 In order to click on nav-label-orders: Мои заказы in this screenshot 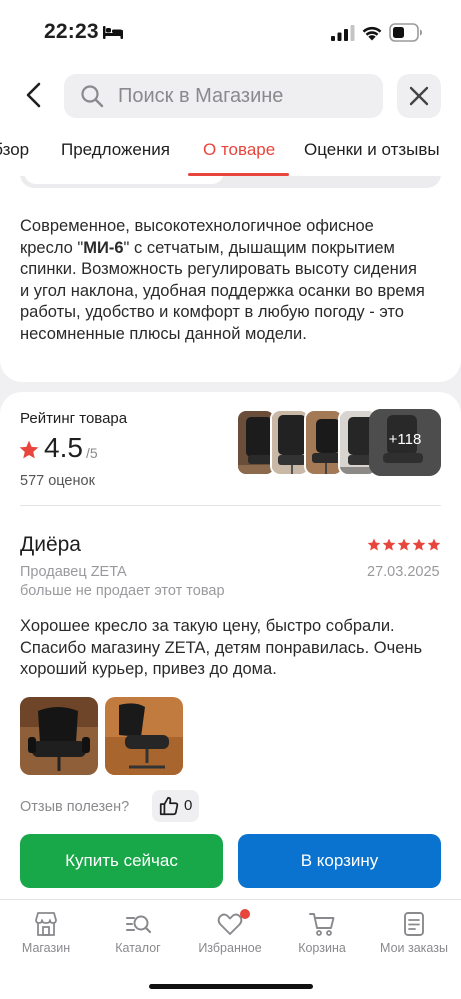, I will do `click(414, 948)`.